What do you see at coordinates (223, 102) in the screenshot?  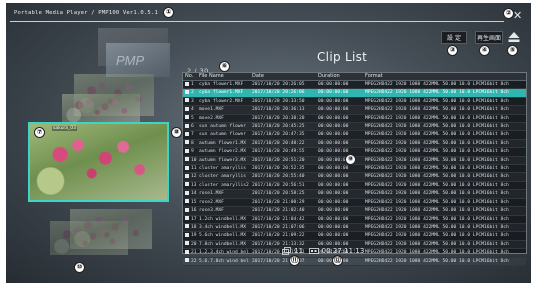 I see `cell-filename: cyba flower2.MXF` at bounding box center [223, 102].